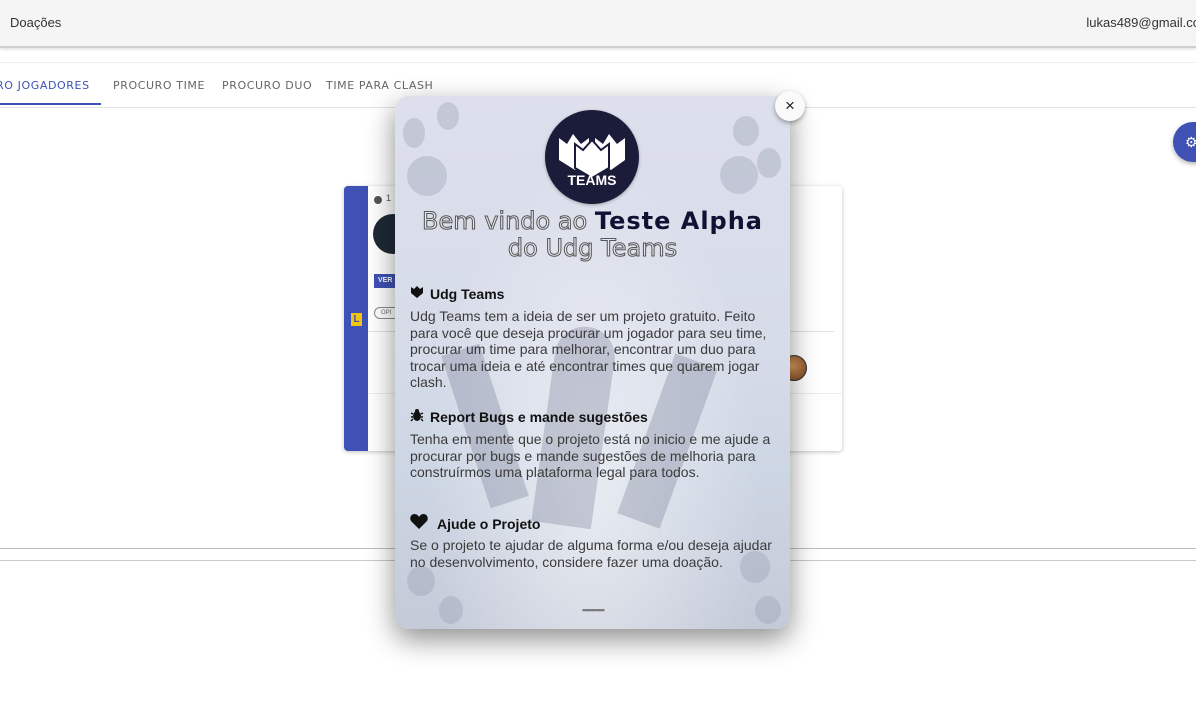 Image resolution: width=1196 pixels, height=722 pixels. Describe the element at coordinates (593, 610) in the screenshot. I see `drag-handle: ▪▪▪▪▪▪▪▪▪▪` at that location.